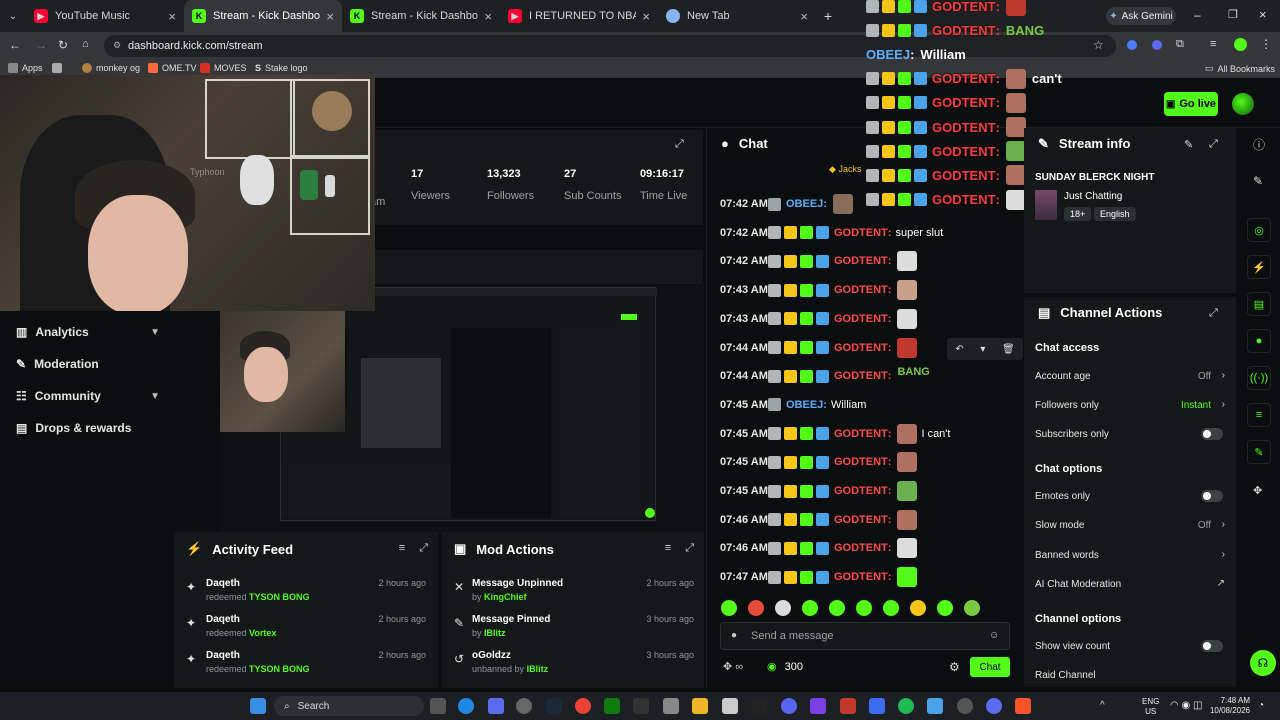  What do you see at coordinates (1130, 555) in the screenshot?
I see `banned-words-setting: Banned words ›` at bounding box center [1130, 555].